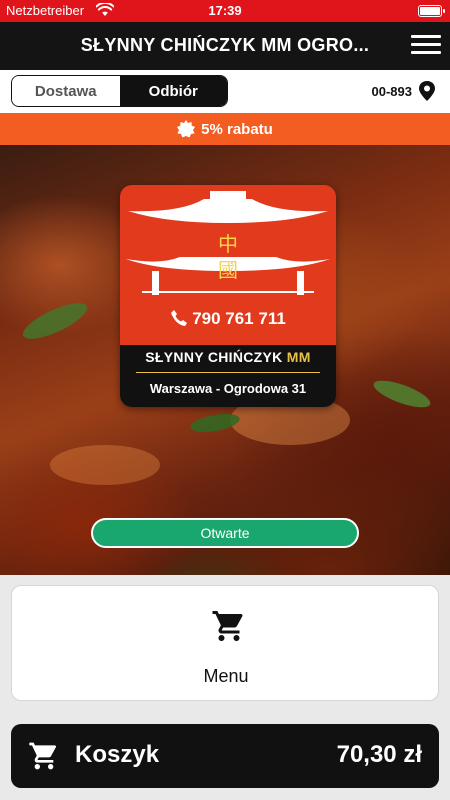 The width and height of the screenshot is (450, 800). I want to click on delivery-option: Dostawa, so click(66, 91).